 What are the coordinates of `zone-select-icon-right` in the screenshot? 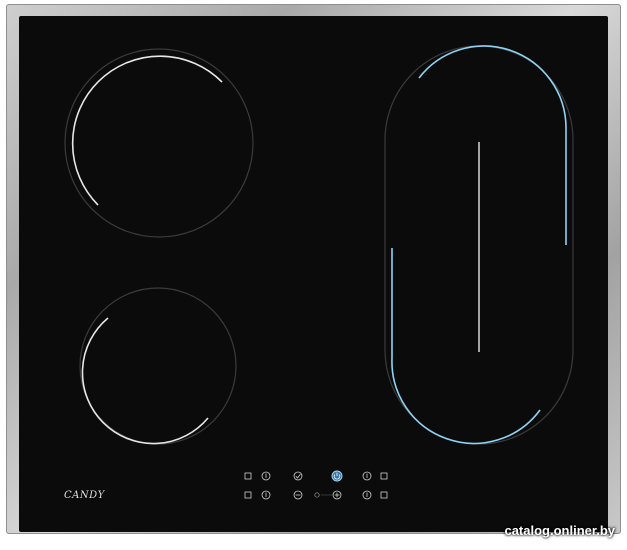 It's located at (384, 476).